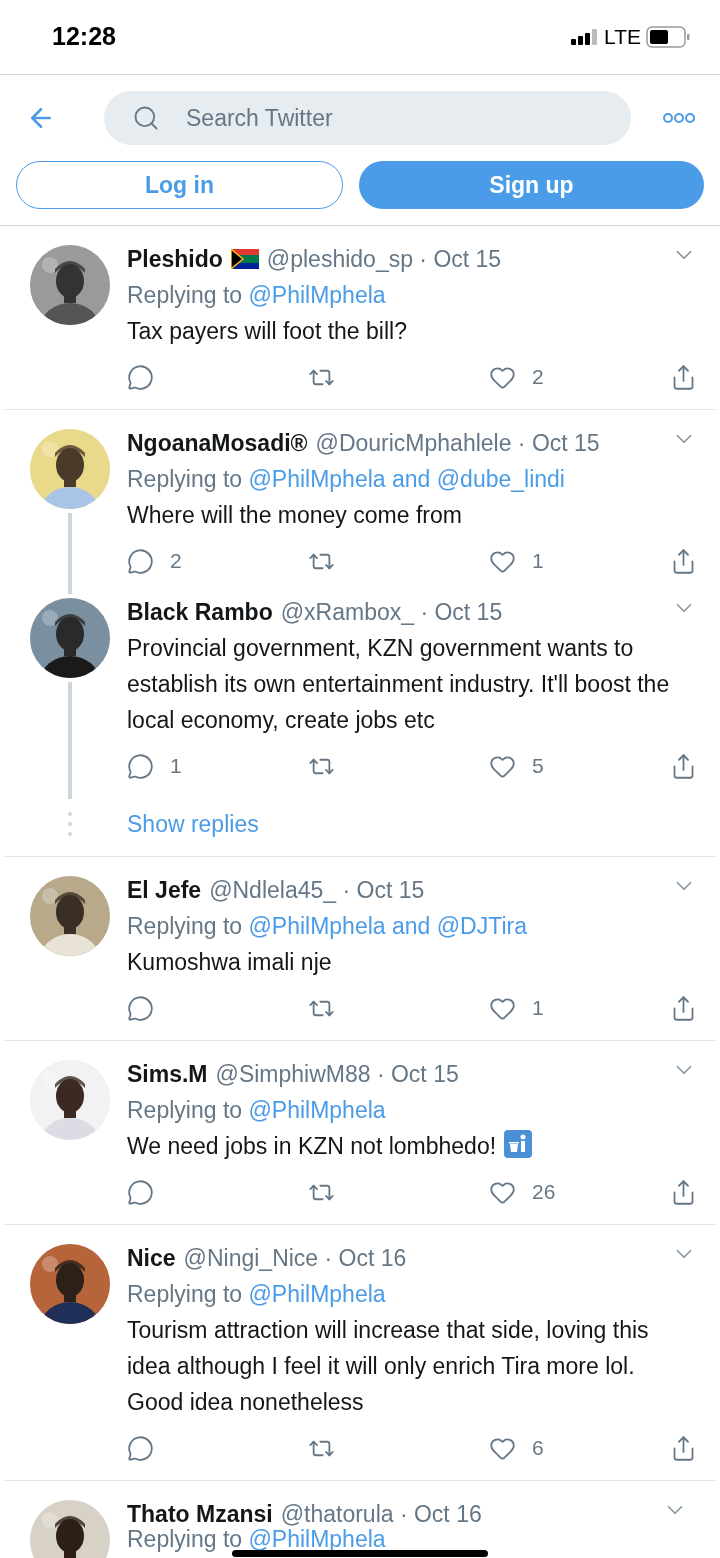  I want to click on dots-vertical-icon, so click(70, 824).